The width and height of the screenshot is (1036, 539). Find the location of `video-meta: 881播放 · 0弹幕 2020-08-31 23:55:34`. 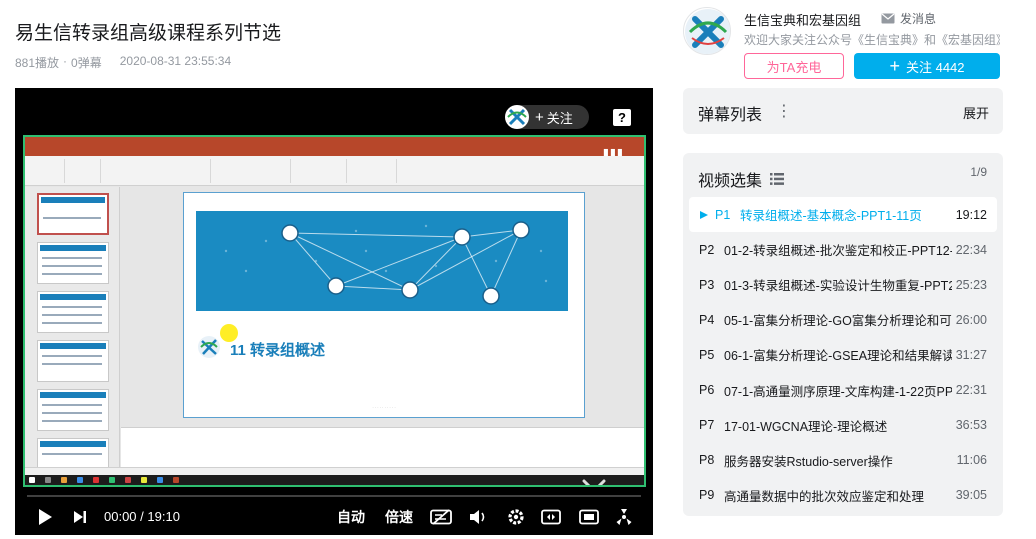

video-meta: 881播放 · 0弹幕 2020-08-31 23:55:34 is located at coordinates (123, 62).